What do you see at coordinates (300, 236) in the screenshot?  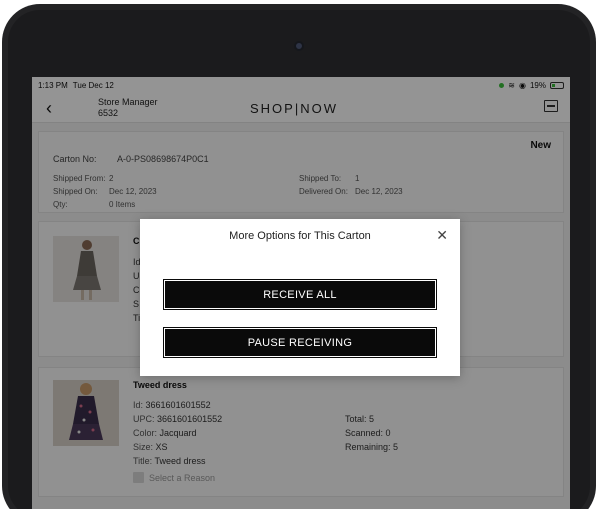 I see `modal-title: More Options for This Carton` at bounding box center [300, 236].